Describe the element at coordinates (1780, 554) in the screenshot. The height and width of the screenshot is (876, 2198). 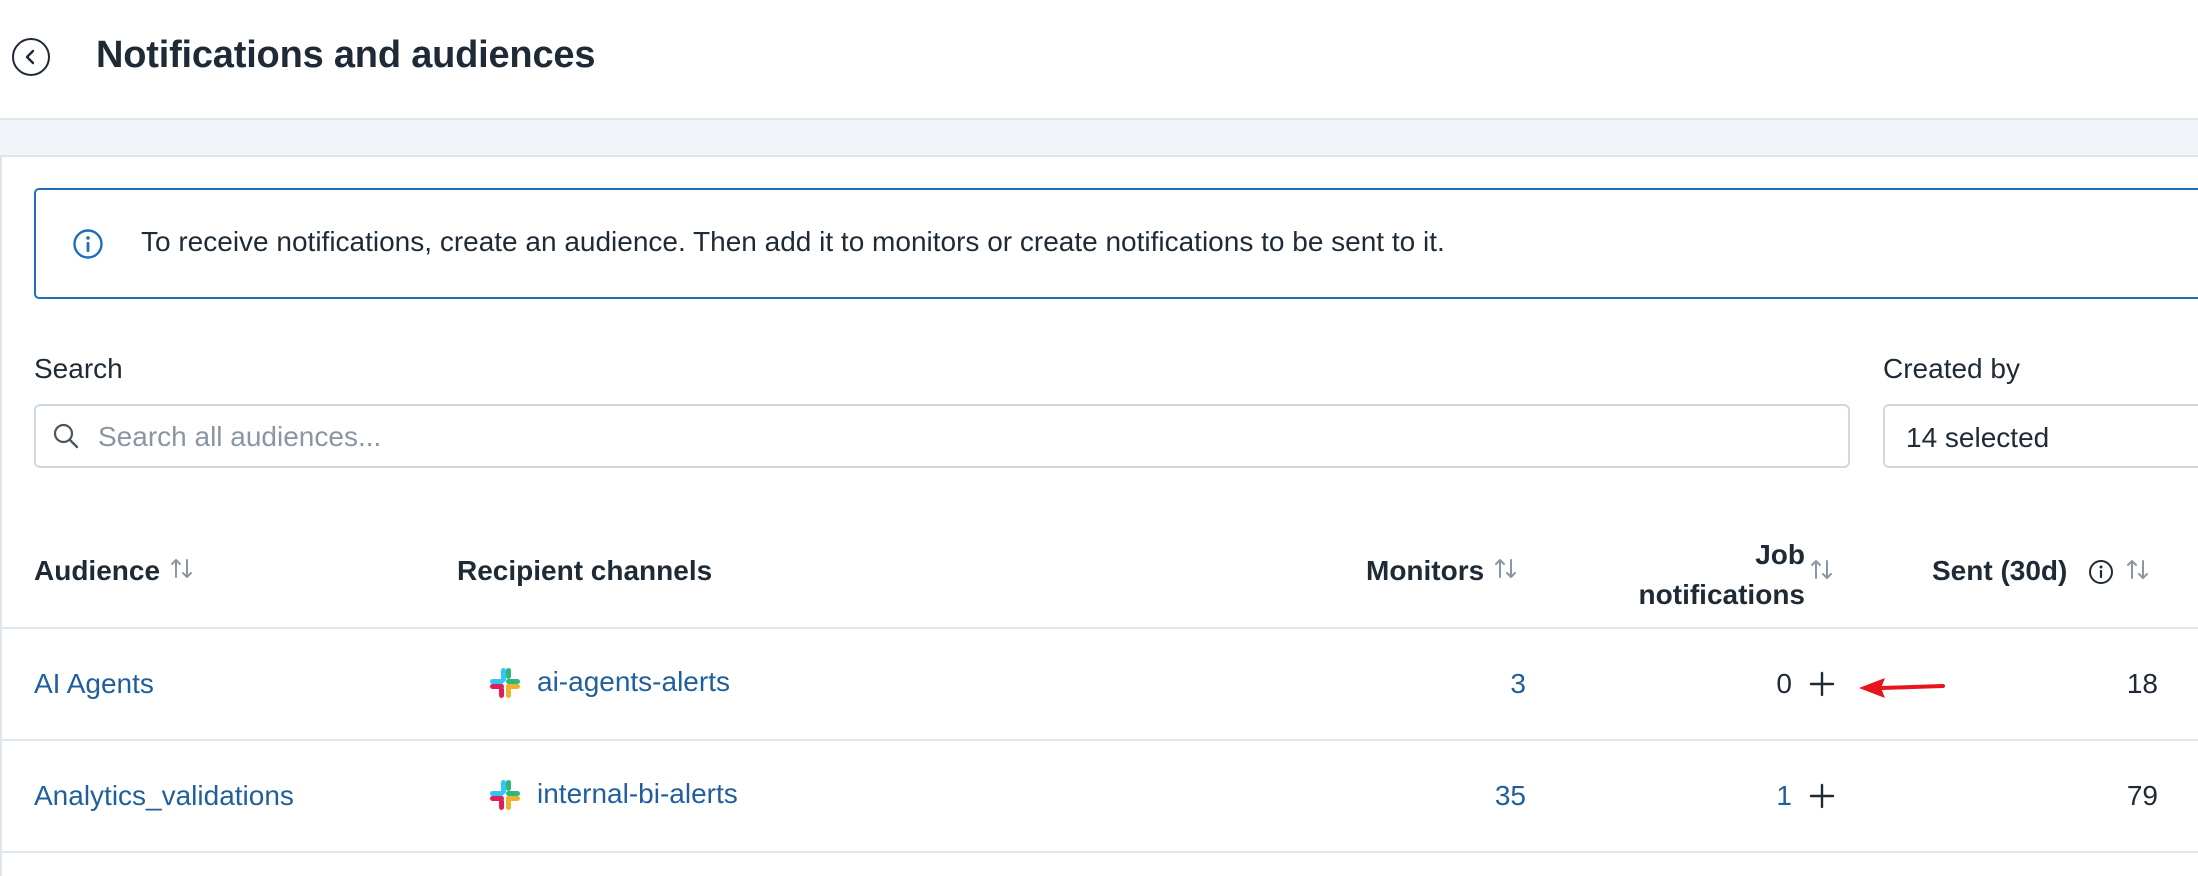
I see `column-label-job-line1: Job` at that location.